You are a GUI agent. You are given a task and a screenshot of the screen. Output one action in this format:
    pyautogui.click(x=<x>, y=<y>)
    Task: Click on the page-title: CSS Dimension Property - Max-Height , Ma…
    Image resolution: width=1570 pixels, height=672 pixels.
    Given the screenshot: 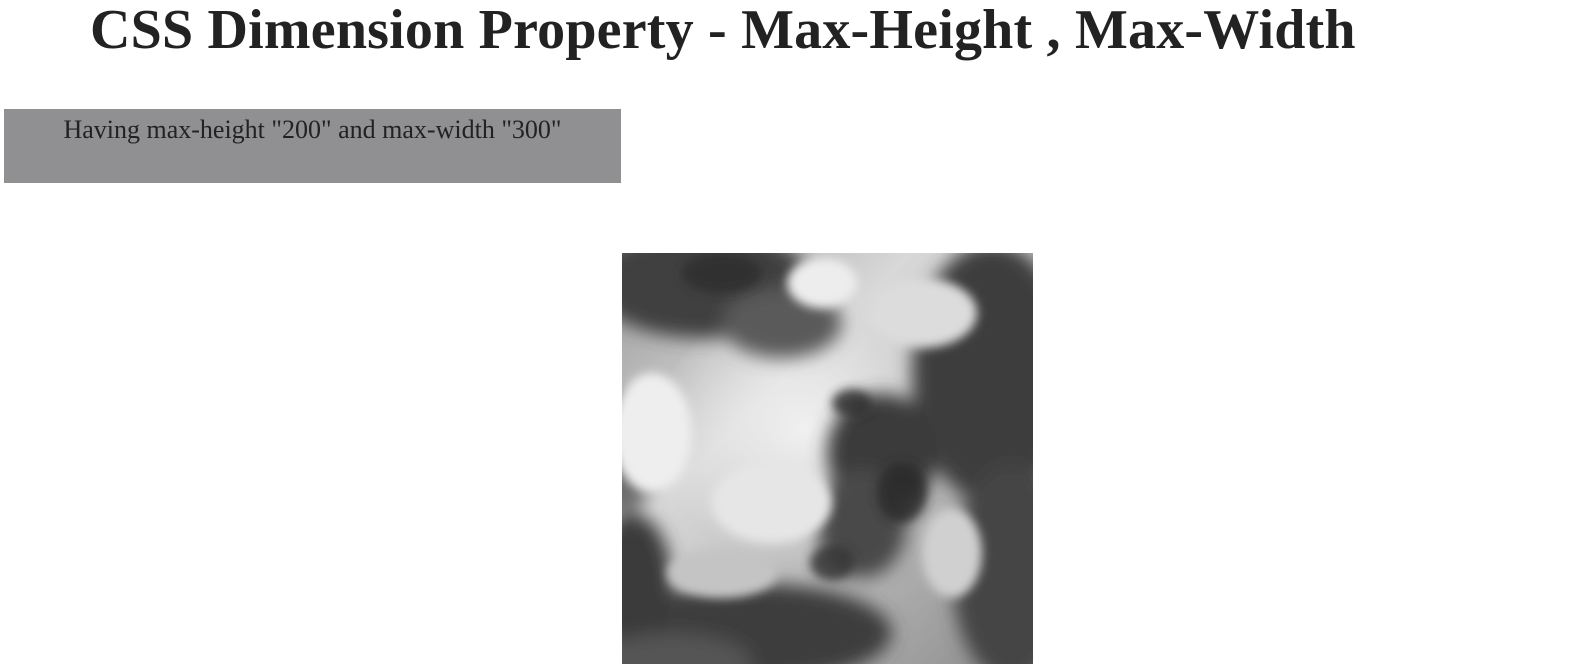 What is the action you would take?
    pyautogui.click(x=723, y=30)
    